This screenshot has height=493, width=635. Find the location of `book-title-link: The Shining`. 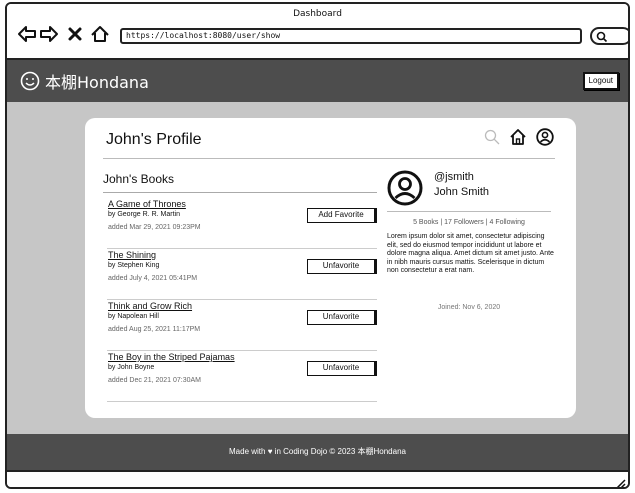

book-title-link: The Shining is located at coordinates (132, 255).